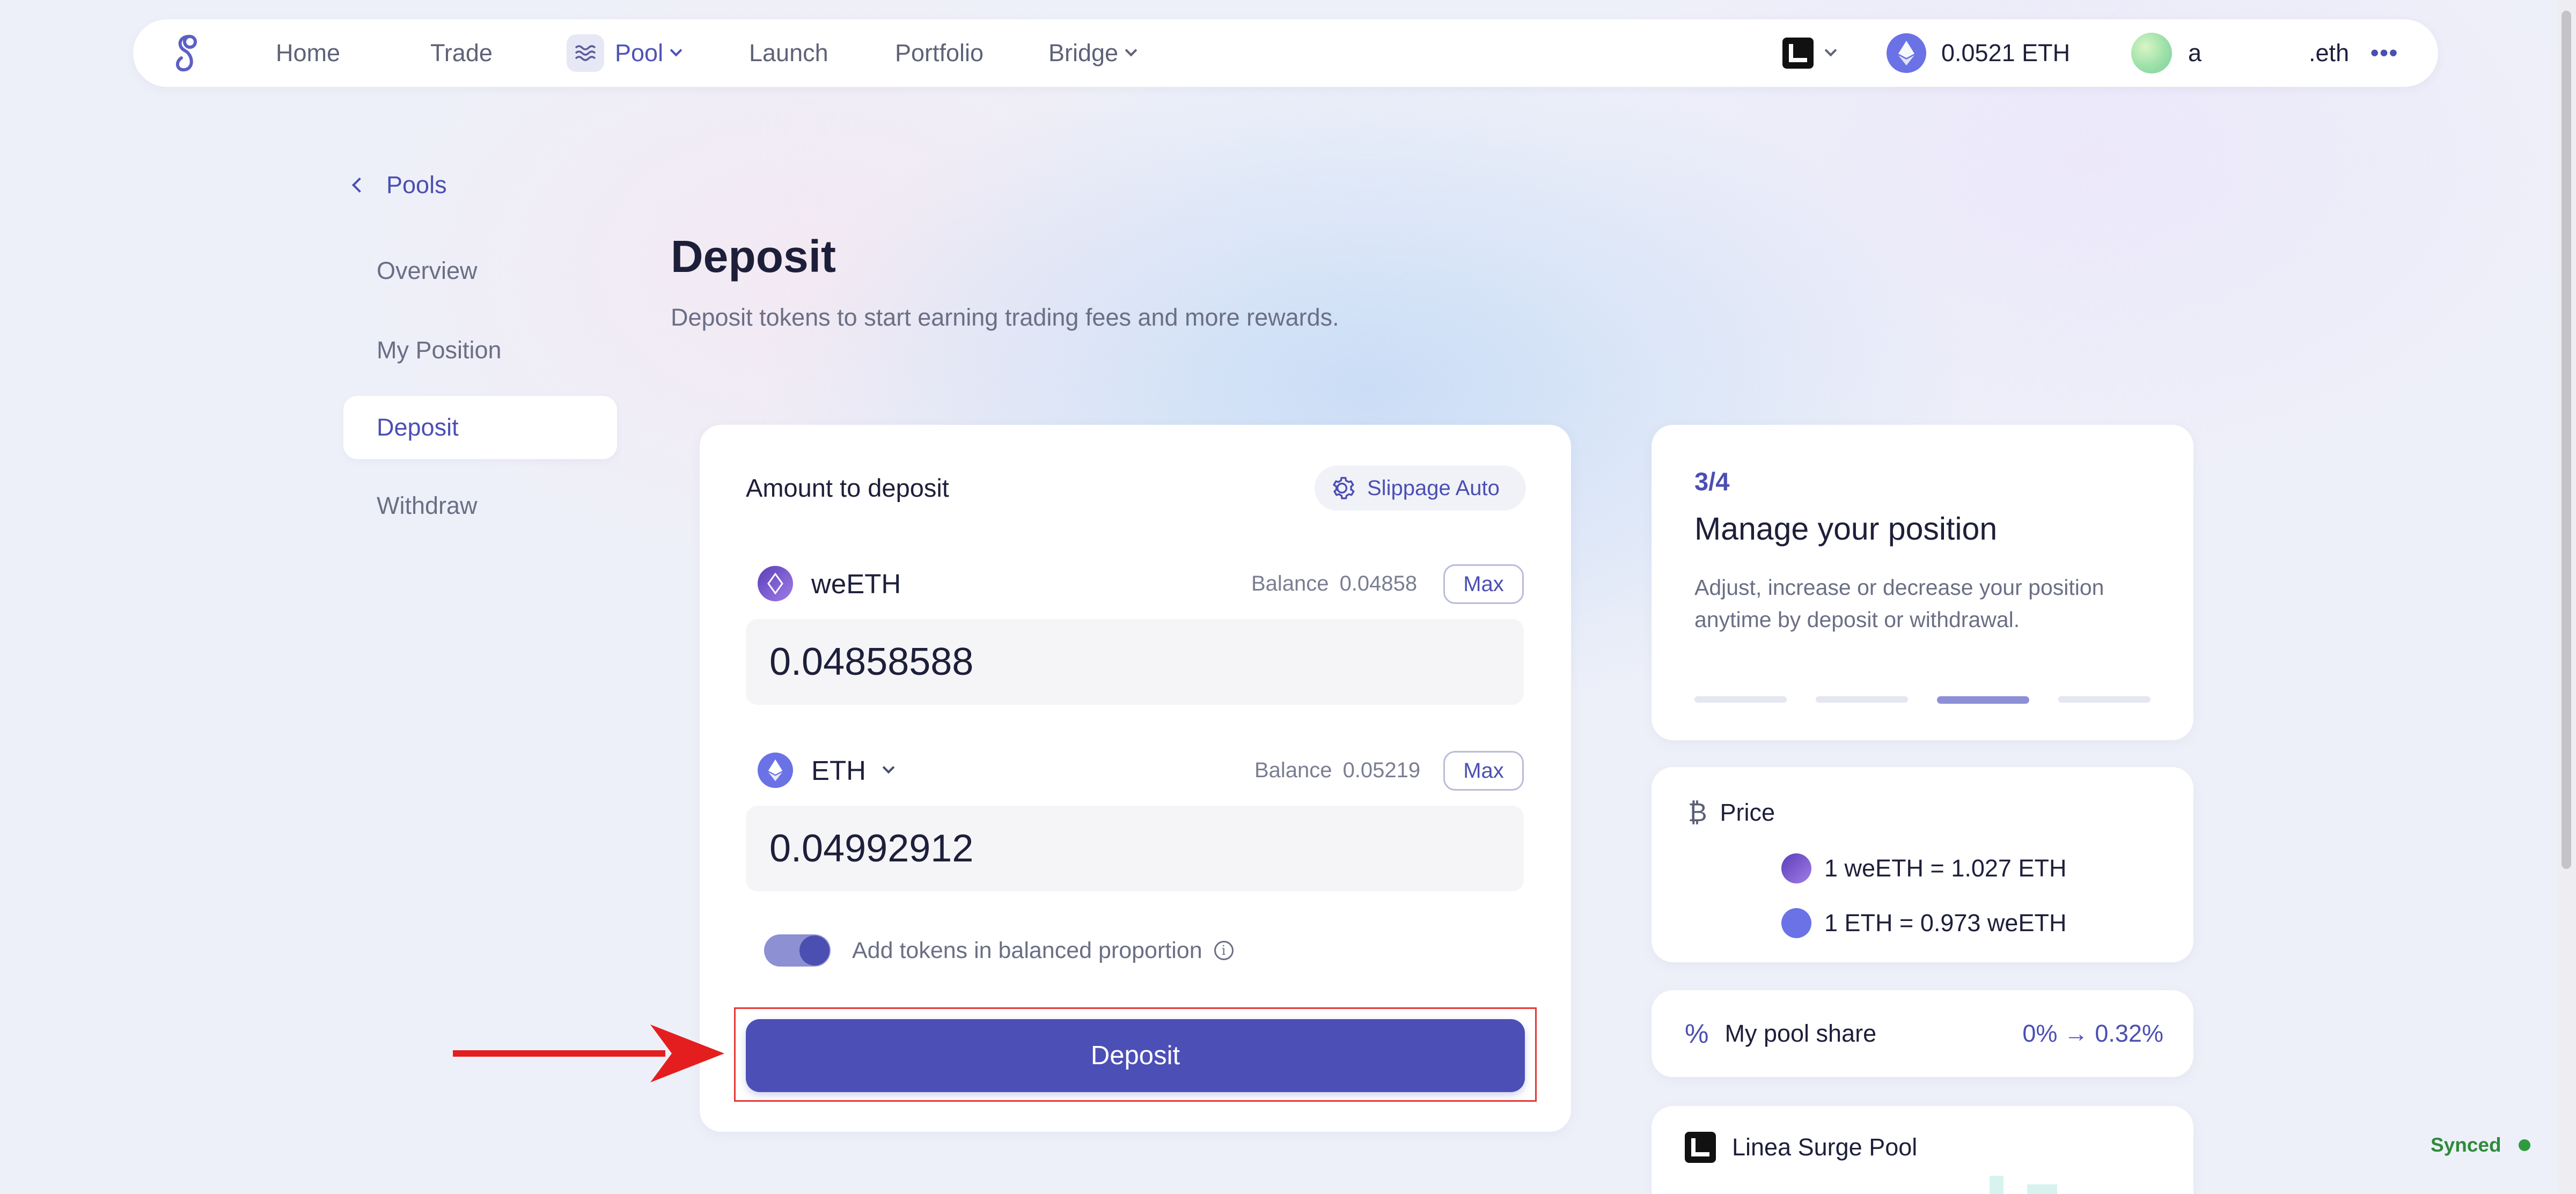 The image size is (2576, 1194). What do you see at coordinates (359, 185) in the screenshot?
I see `chevron-left-icon` at bounding box center [359, 185].